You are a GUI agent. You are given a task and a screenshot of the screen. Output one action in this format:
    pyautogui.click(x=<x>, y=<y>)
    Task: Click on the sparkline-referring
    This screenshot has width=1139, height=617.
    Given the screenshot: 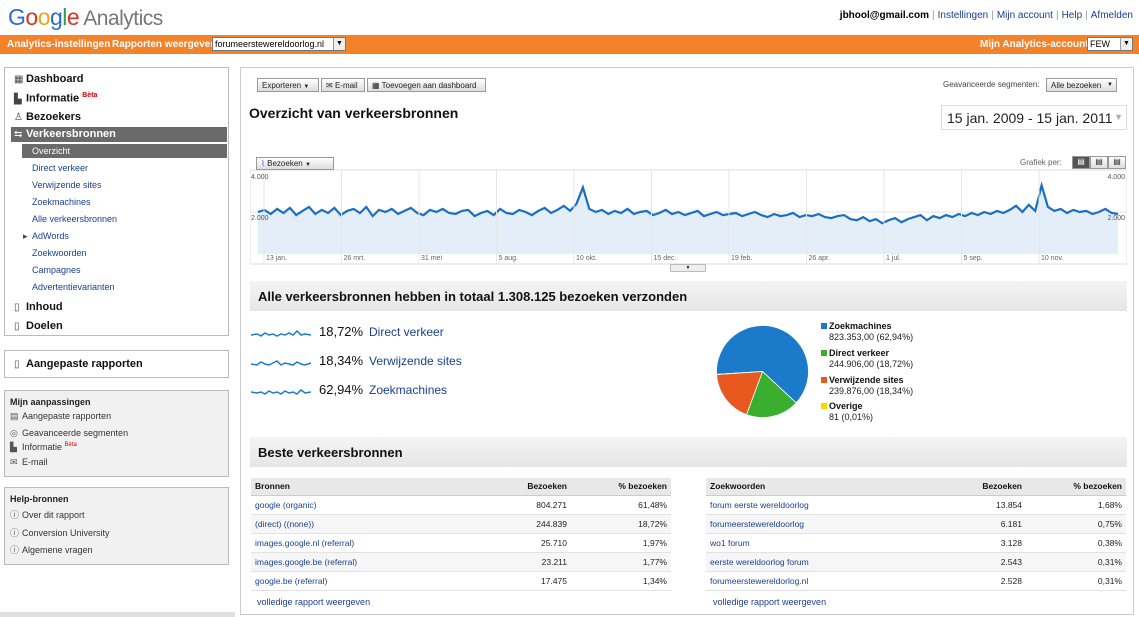 What is the action you would take?
    pyautogui.click(x=281, y=363)
    